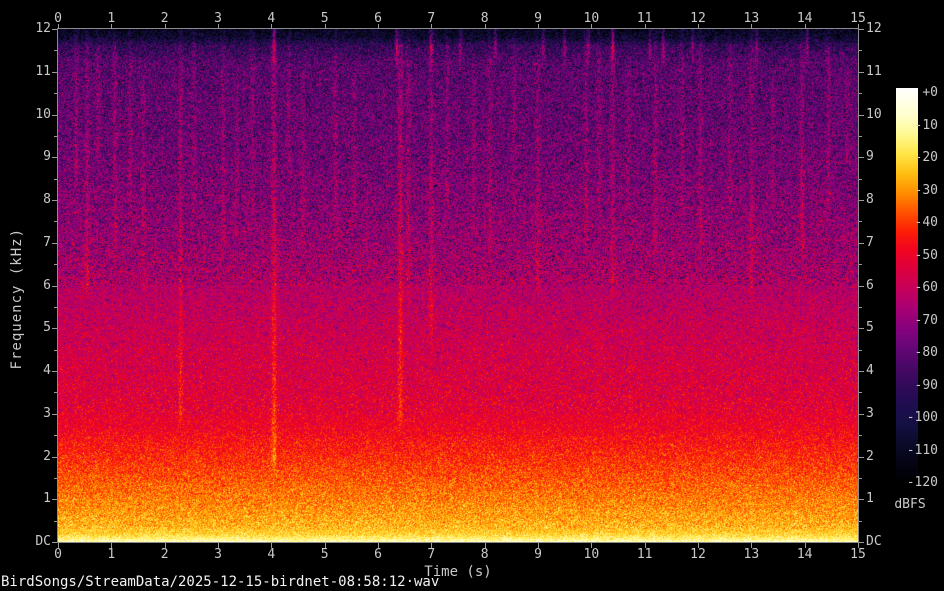 This screenshot has height=591, width=944. Describe the element at coordinates (910, 504) in the screenshot. I see `colorbar-unit-label: dBFS` at that location.